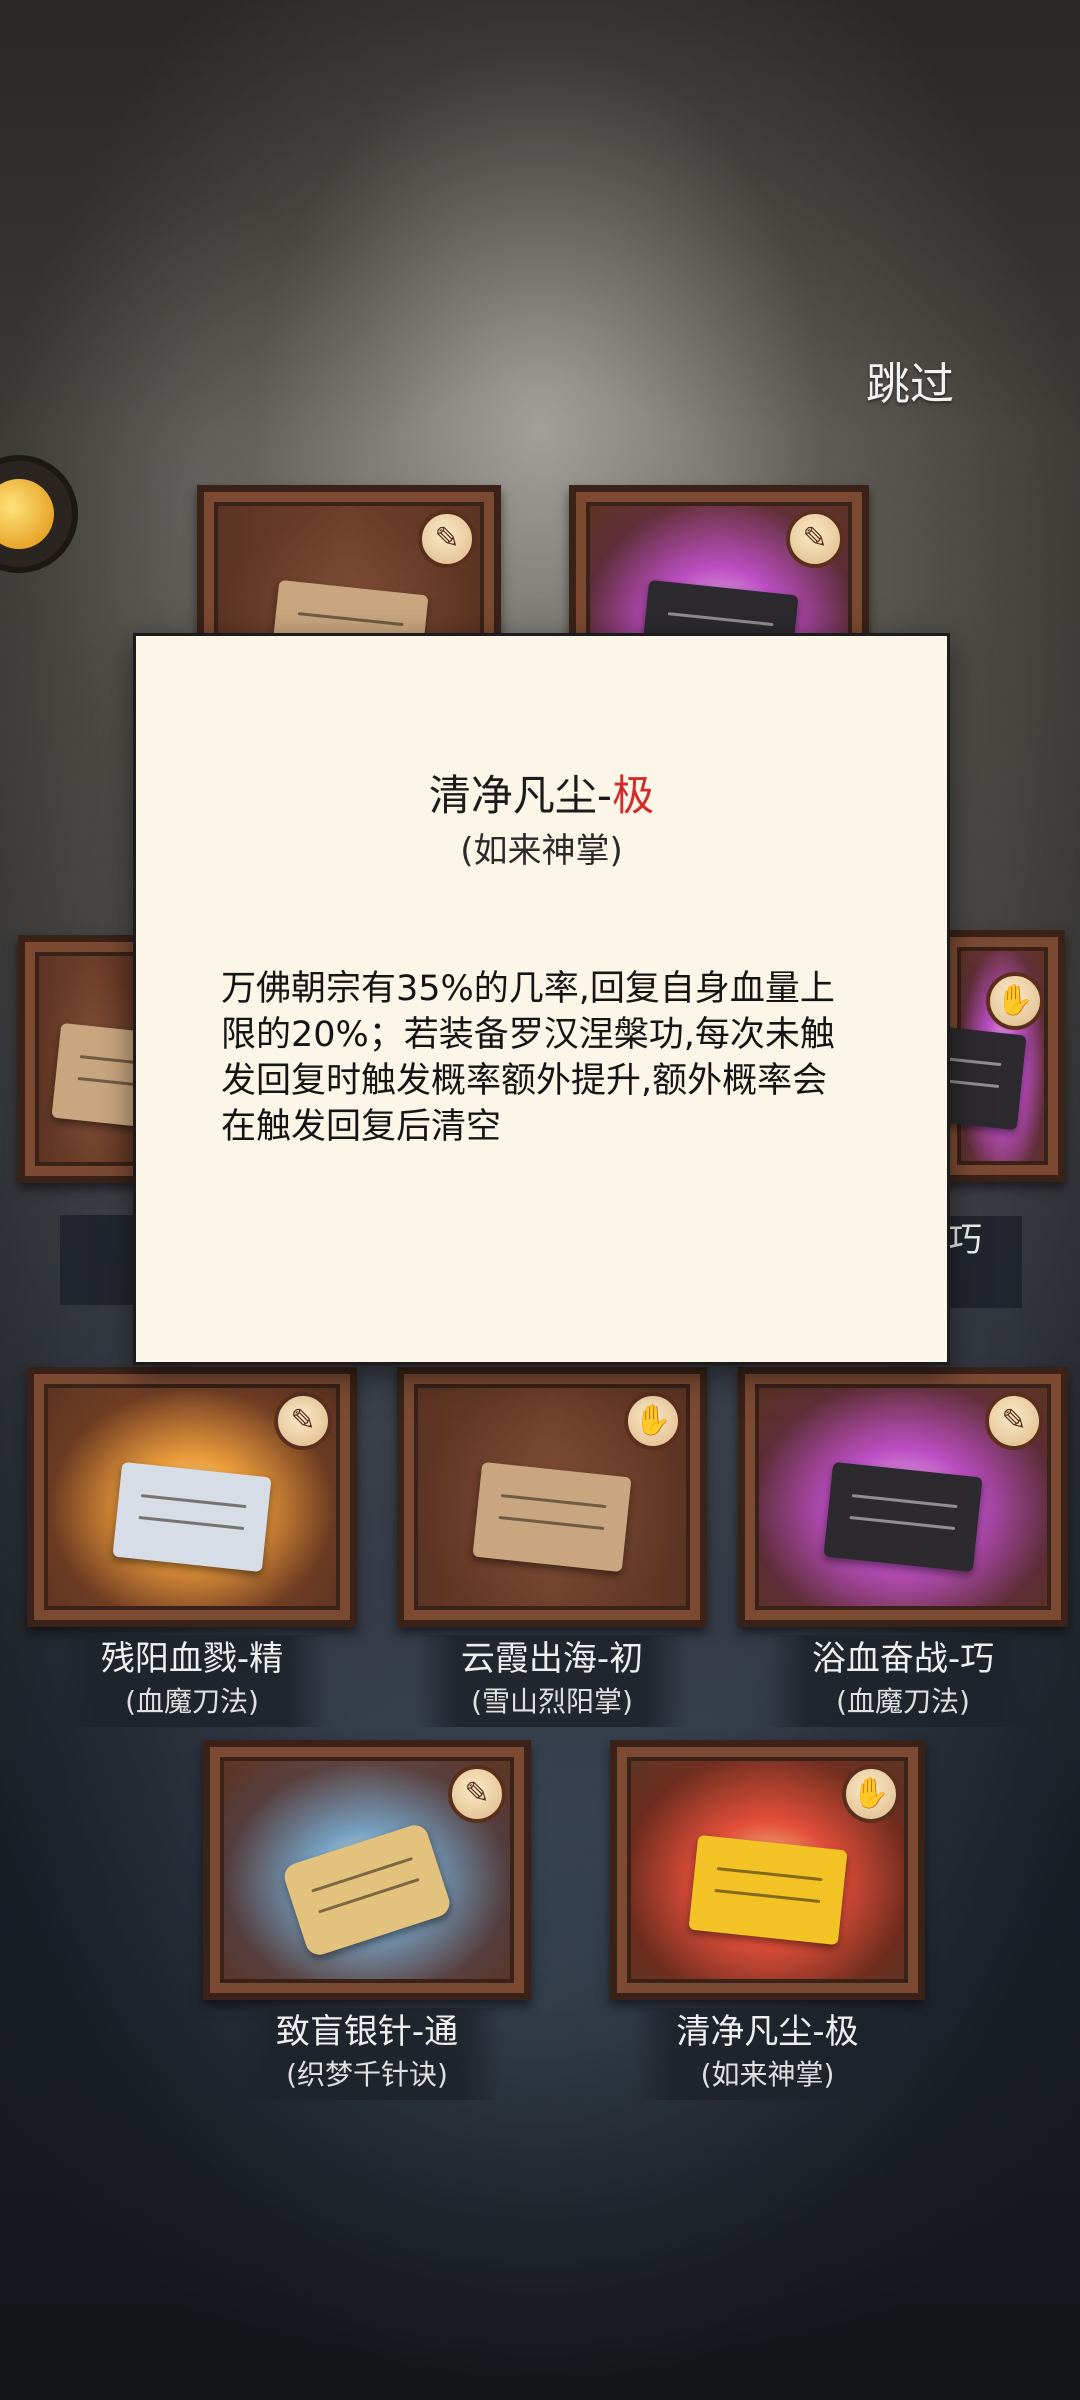 The image size is (1080, 2400). I want to click on skip-button: 跳过, so click(910, 385).